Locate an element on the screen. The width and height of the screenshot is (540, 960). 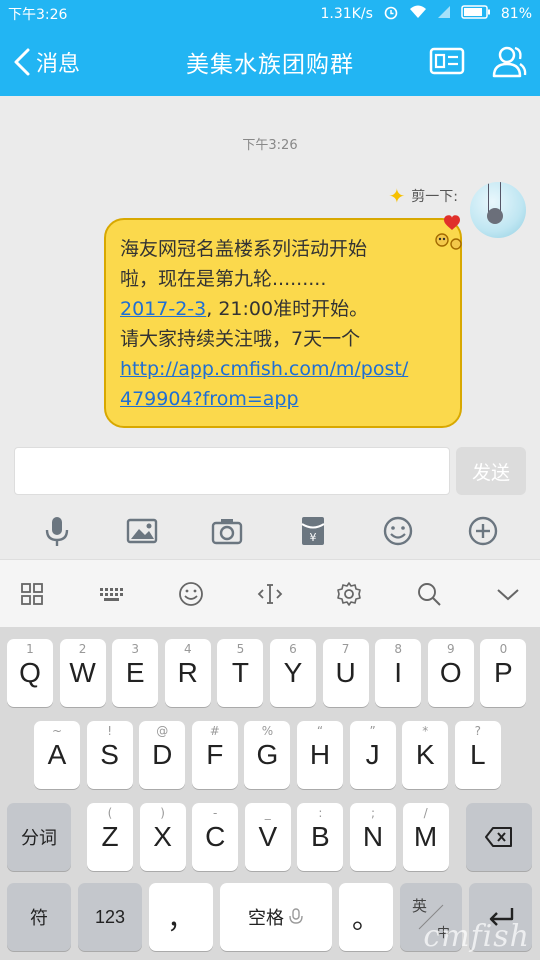
image-icon is located at coordinates (142, 531).